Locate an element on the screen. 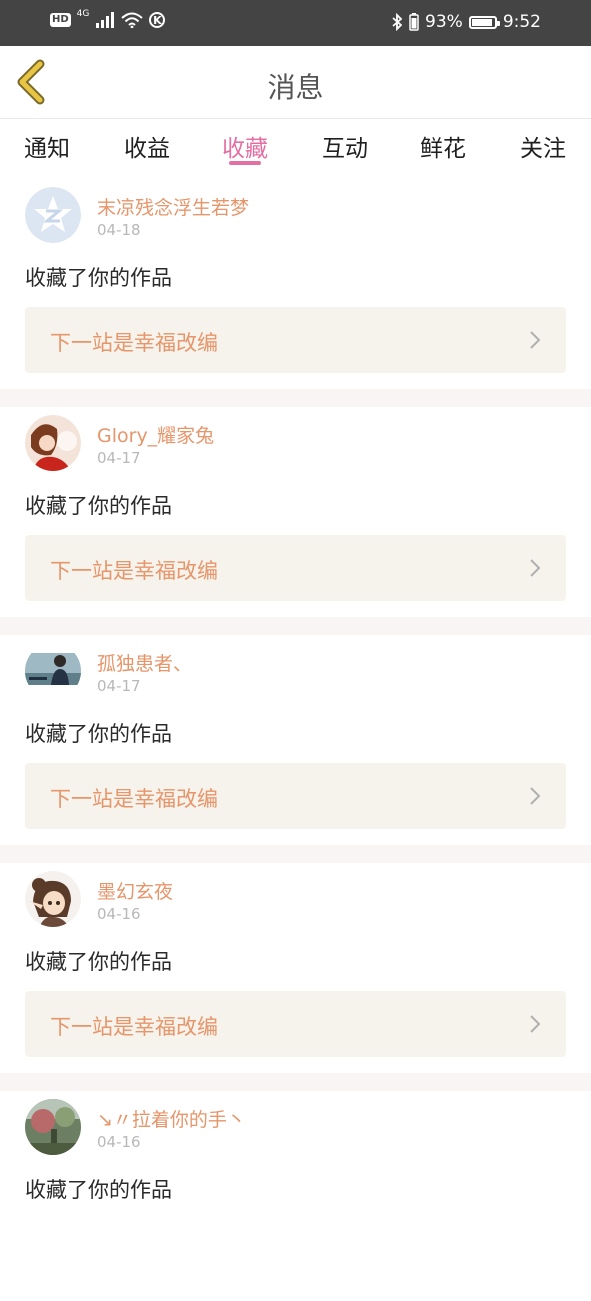 This screenshot has width=591, height=1301. timestamp: 04-18 is located at coordinates (119, 230).